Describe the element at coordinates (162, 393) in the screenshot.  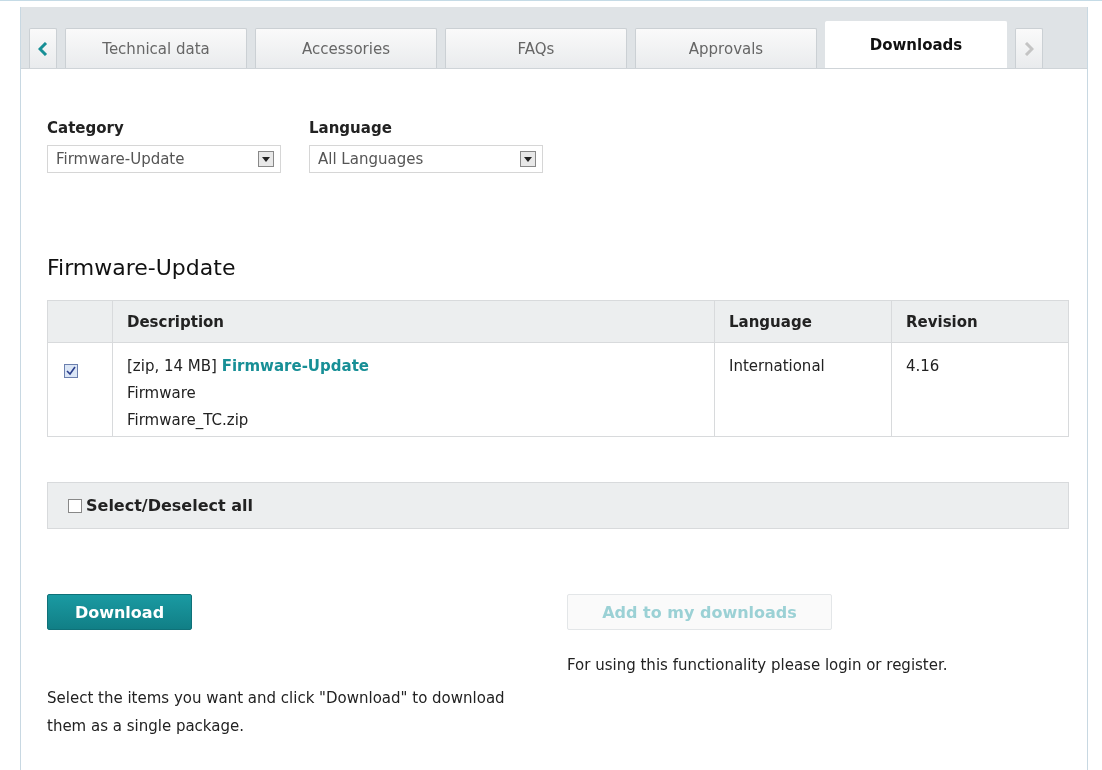
I see `file-type: Firmware` at that location.